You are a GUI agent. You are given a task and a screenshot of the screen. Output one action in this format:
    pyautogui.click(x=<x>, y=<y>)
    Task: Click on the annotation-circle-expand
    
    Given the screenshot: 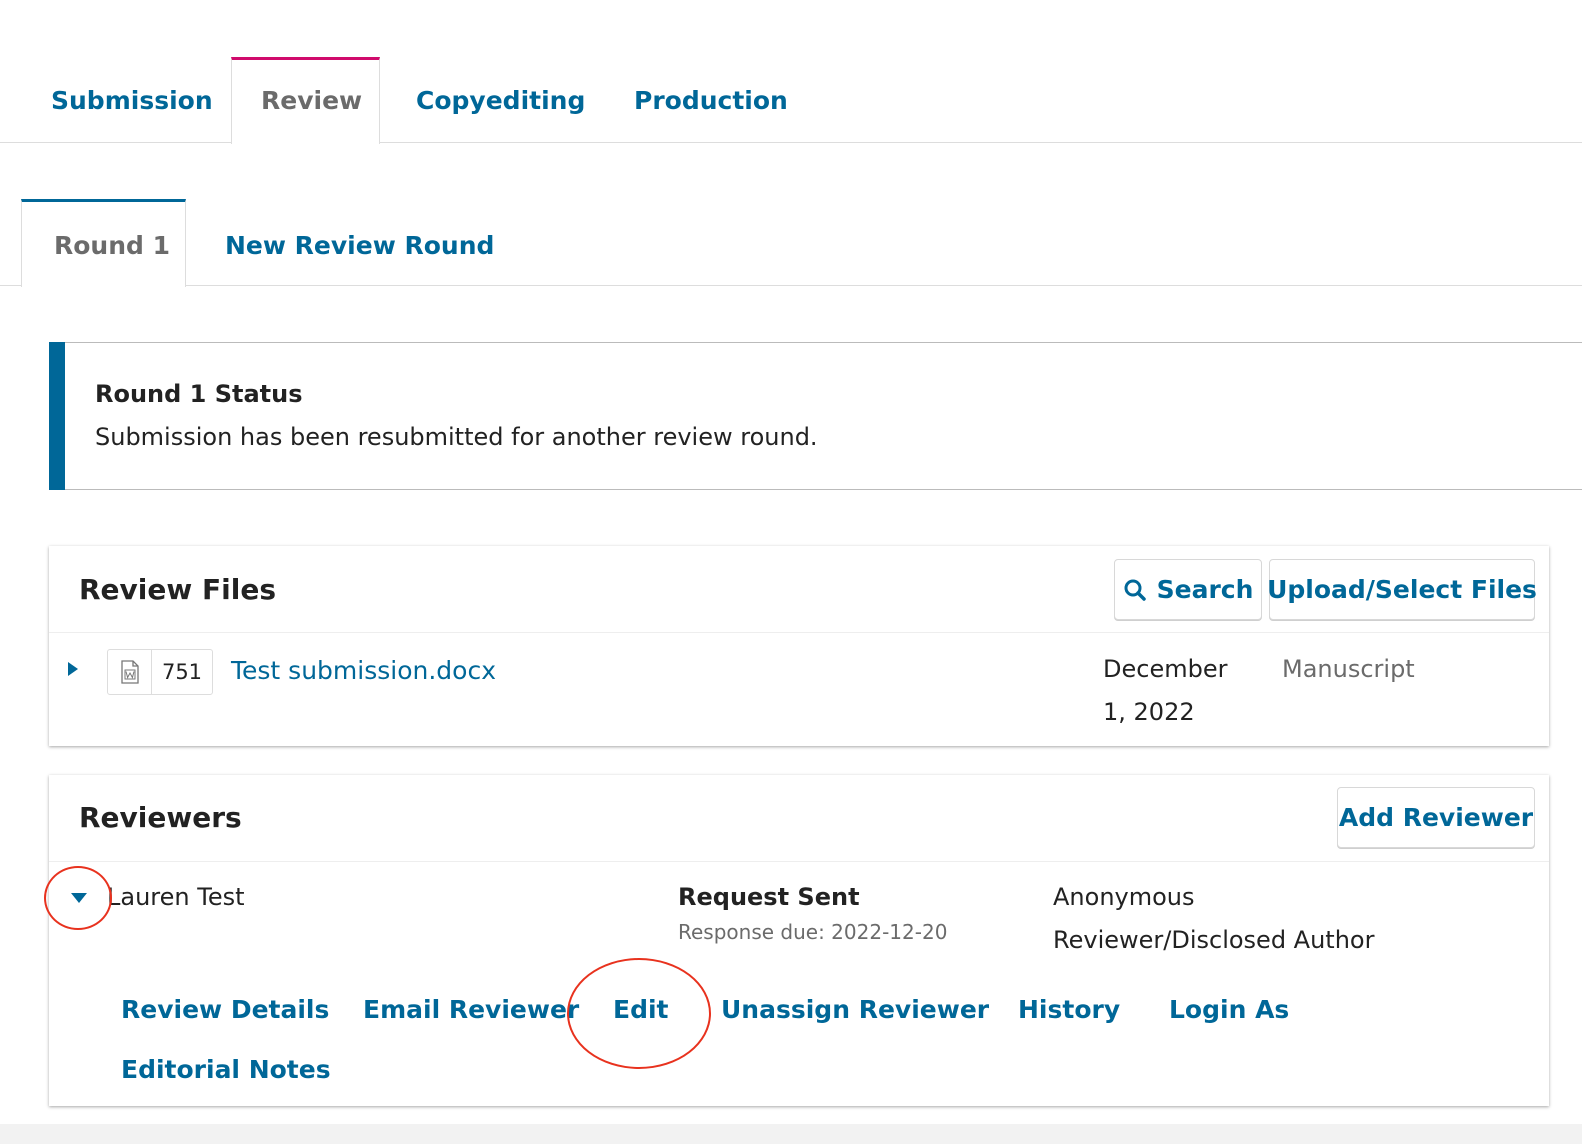 What is the action you would take?
    pyautogui.click(x=78, y=898)
    